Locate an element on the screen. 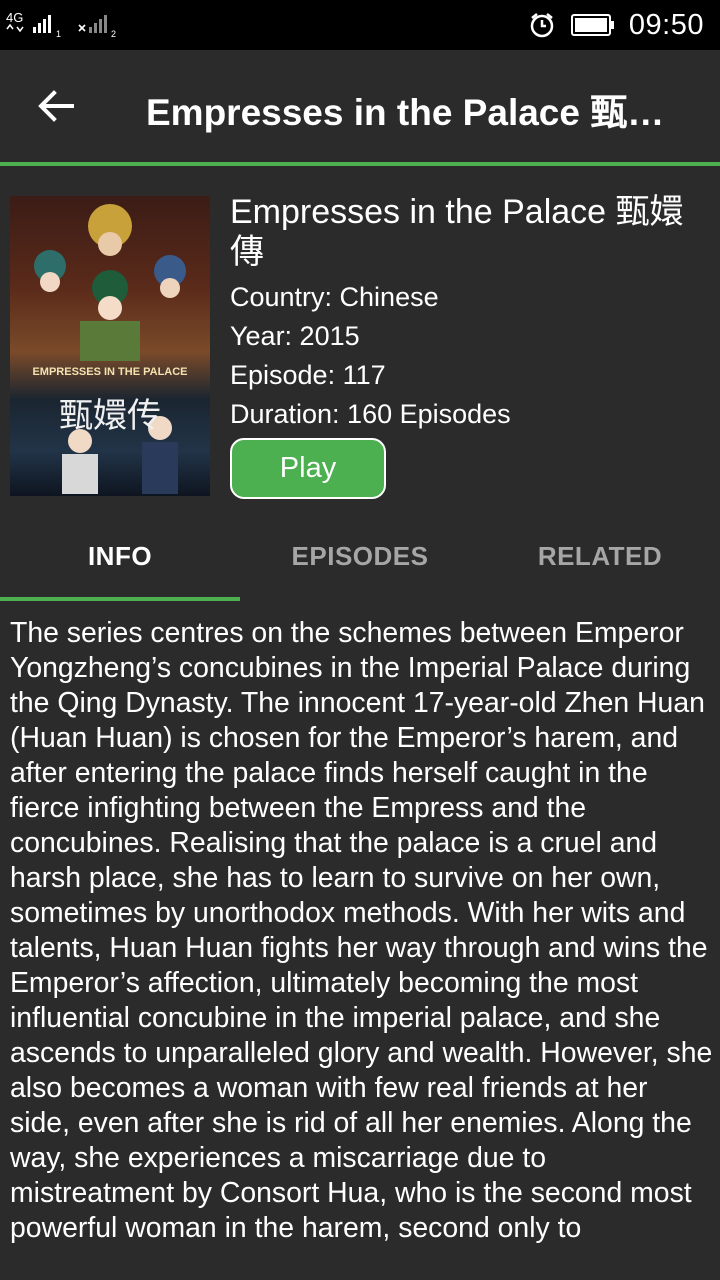 The width and height of the screenshot is (720, 1280). network-type-label: 4G is located at coordinates (14, 17).